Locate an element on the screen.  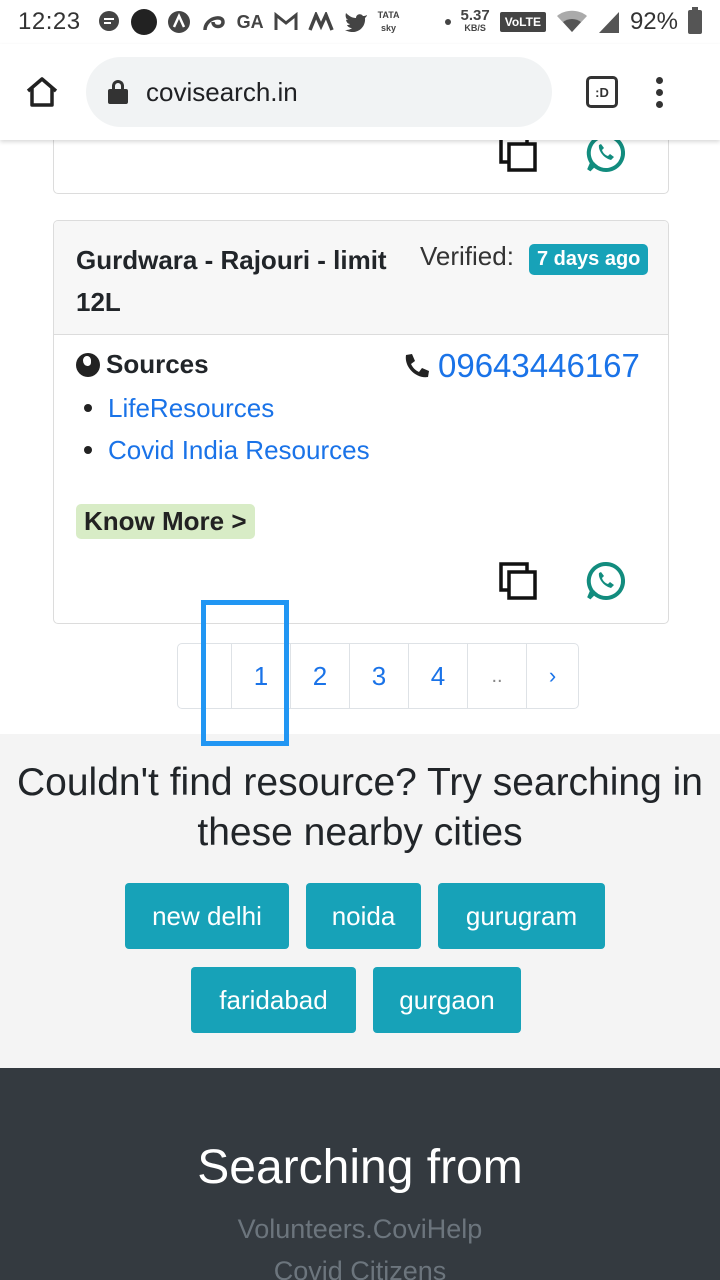
know-more-button: Know More > is located at coordinates (165, 521).